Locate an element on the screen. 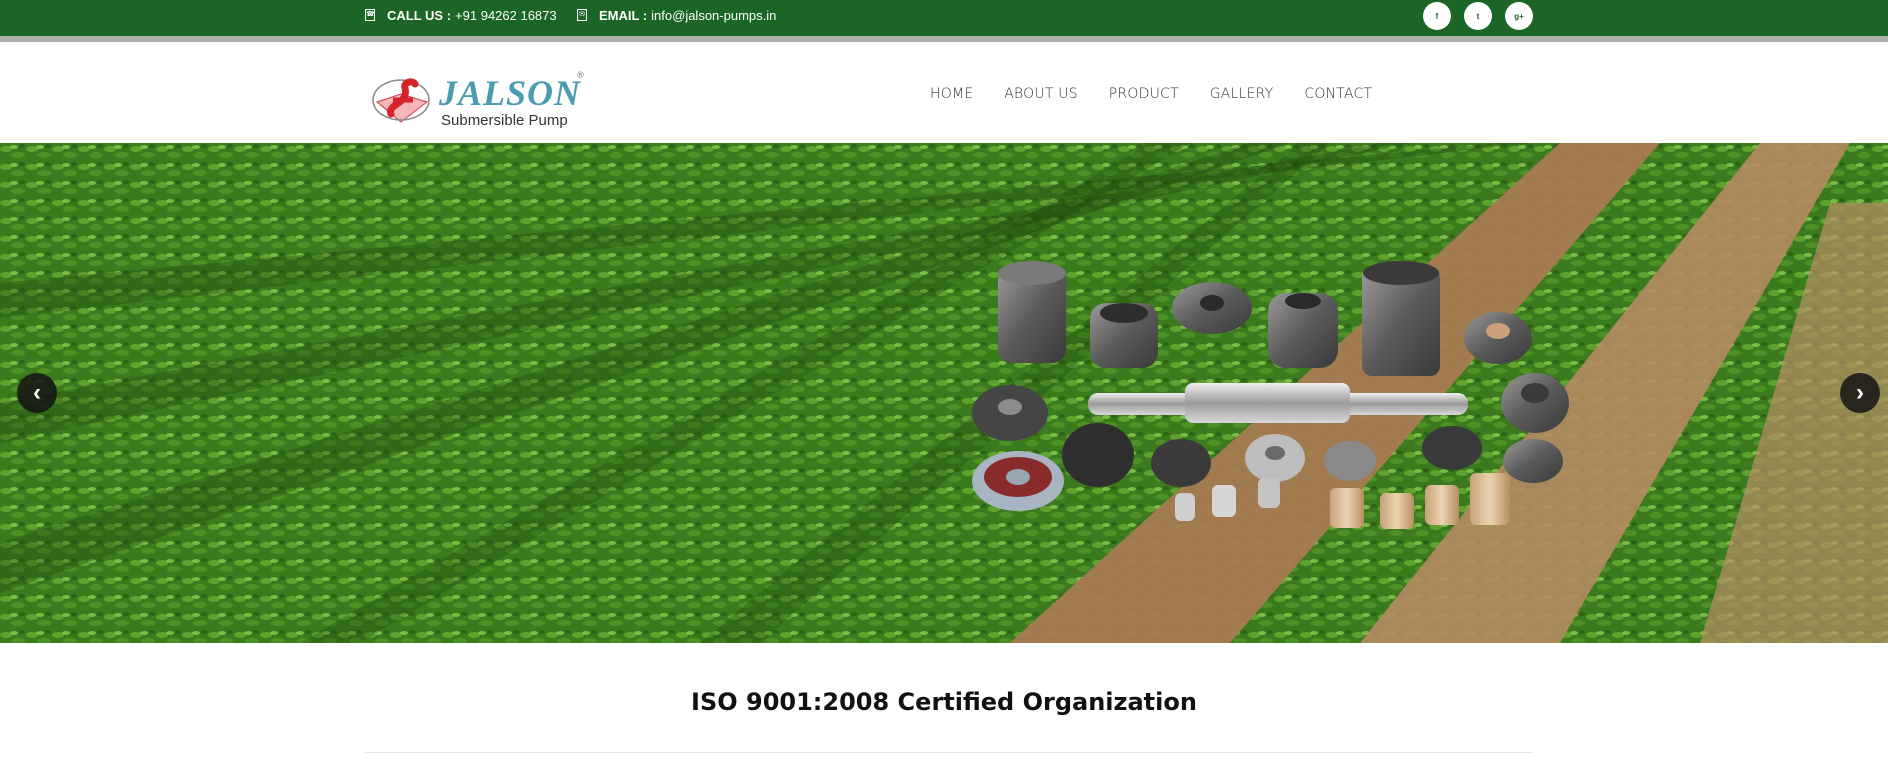 This screenshot has height=772, width=1888. logo-registered-mark: ® is located at coordinates (580, 75).